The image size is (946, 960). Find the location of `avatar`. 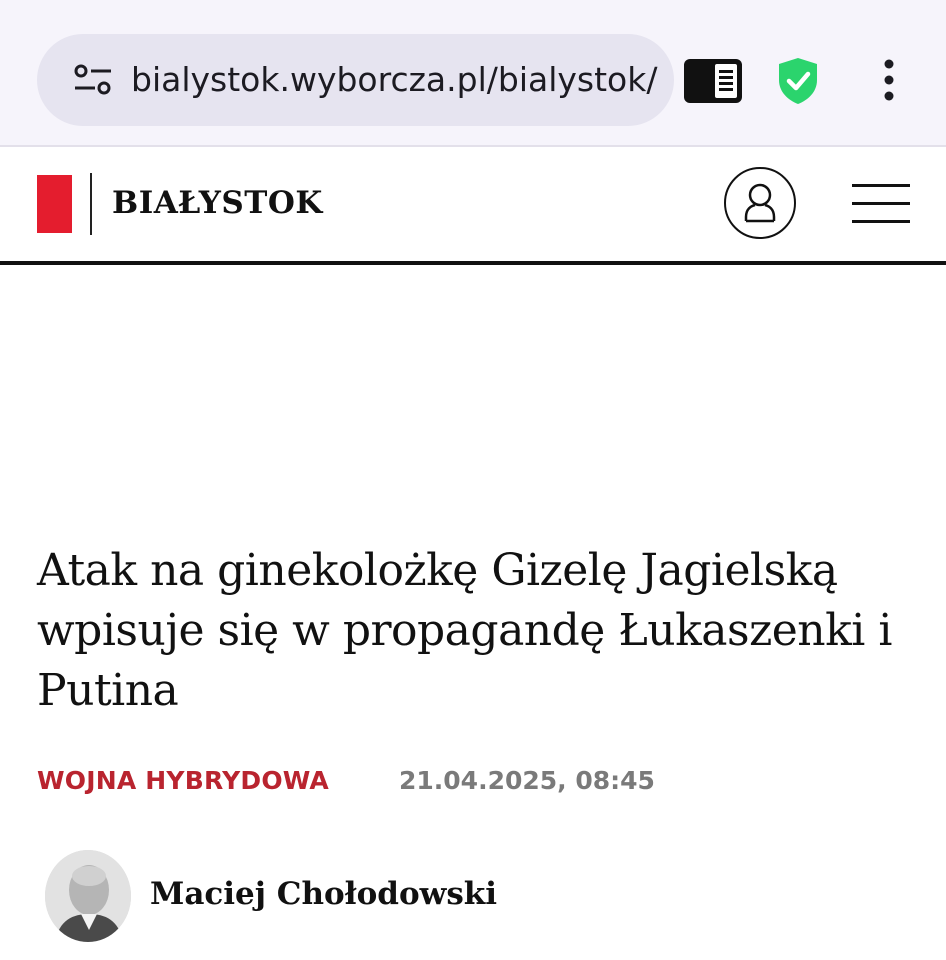

avatar is located at coordinates (88, 896).